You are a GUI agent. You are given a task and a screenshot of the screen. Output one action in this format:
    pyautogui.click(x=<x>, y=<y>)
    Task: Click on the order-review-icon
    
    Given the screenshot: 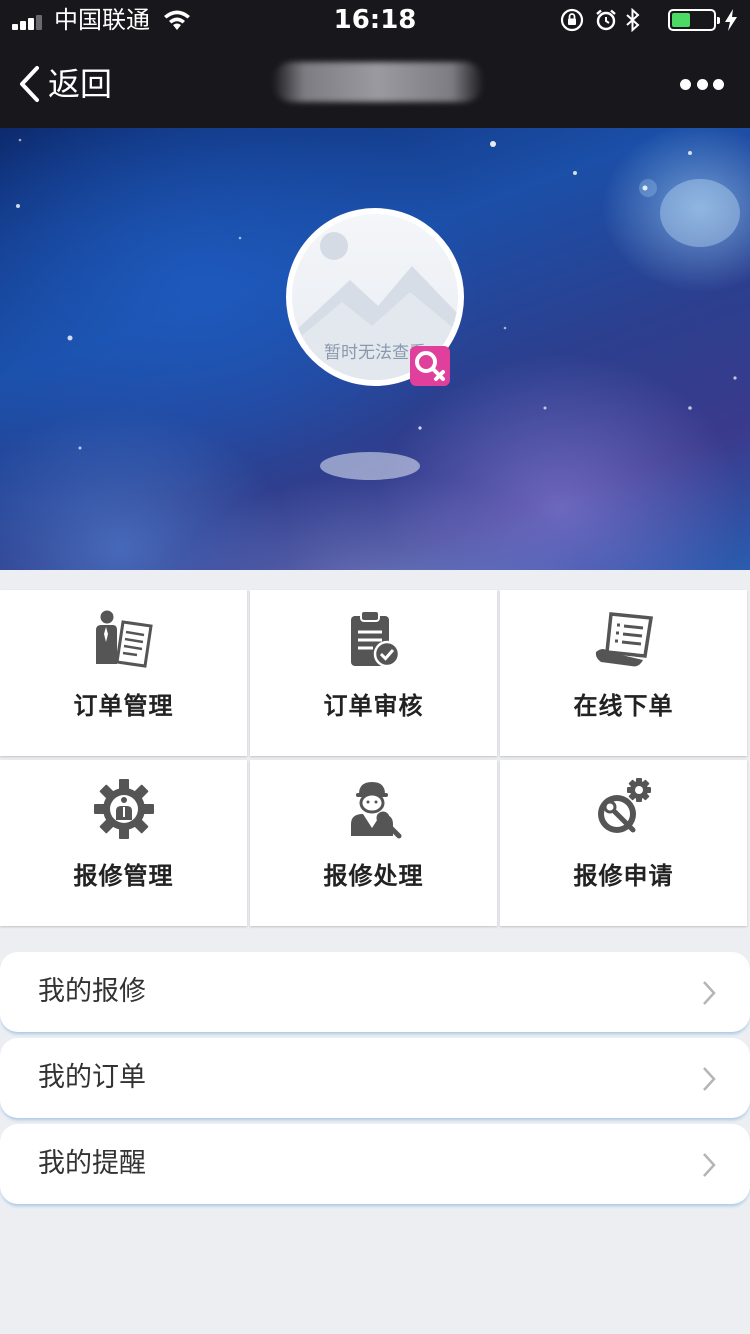 What is the action you would take?
    pyautogui.click(x=376, y=639)
    